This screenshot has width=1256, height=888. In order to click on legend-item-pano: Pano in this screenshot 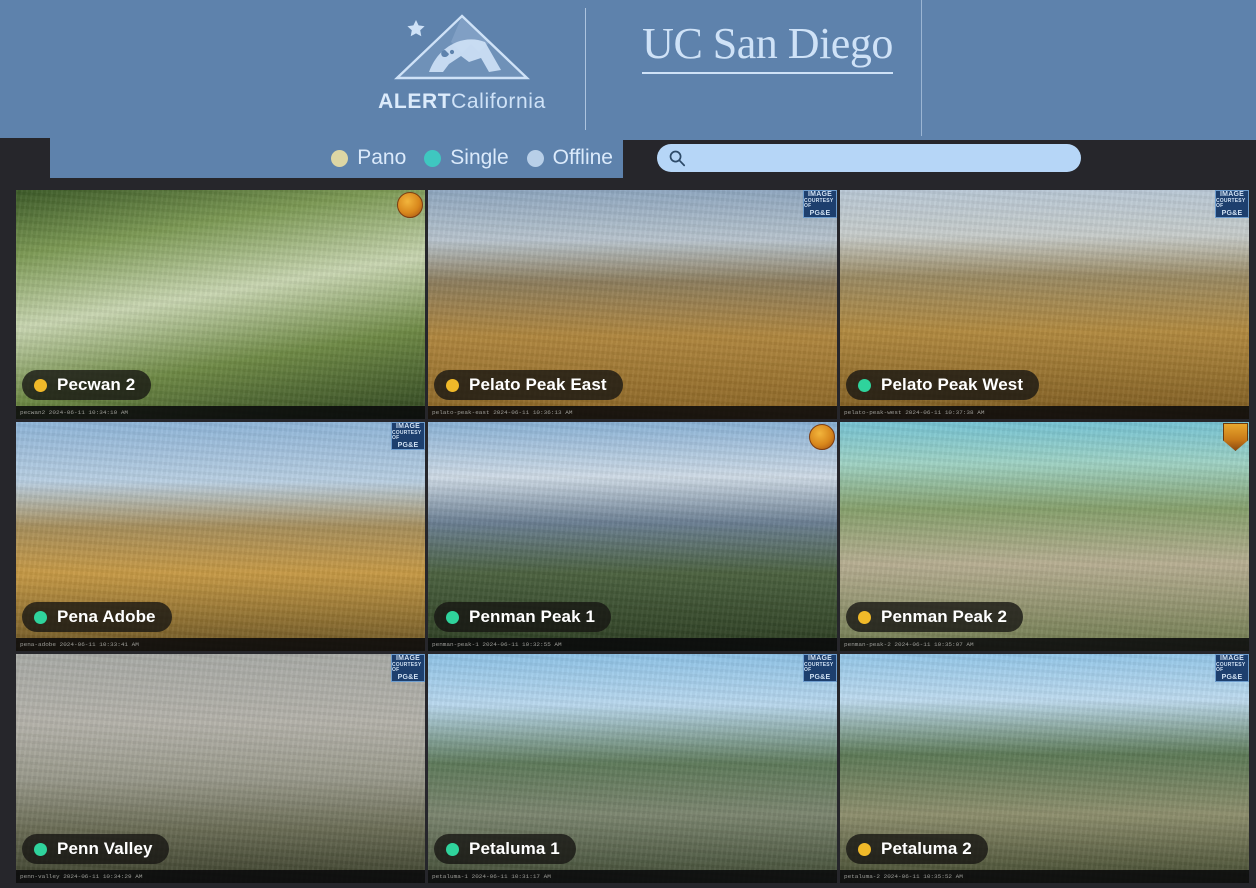, I will do `click(368, 158)`.